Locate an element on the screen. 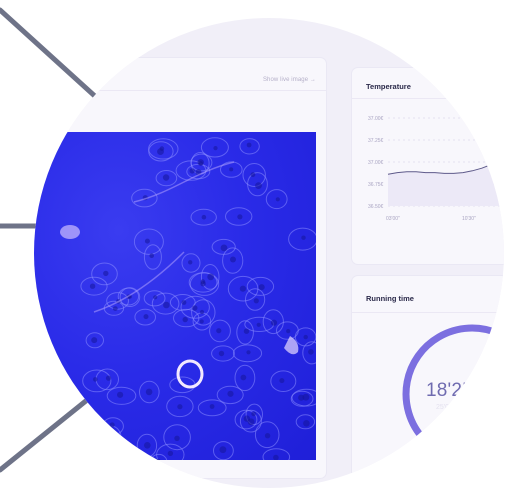  x-tick-label: 10'30" is located at coordinates (469, 219).